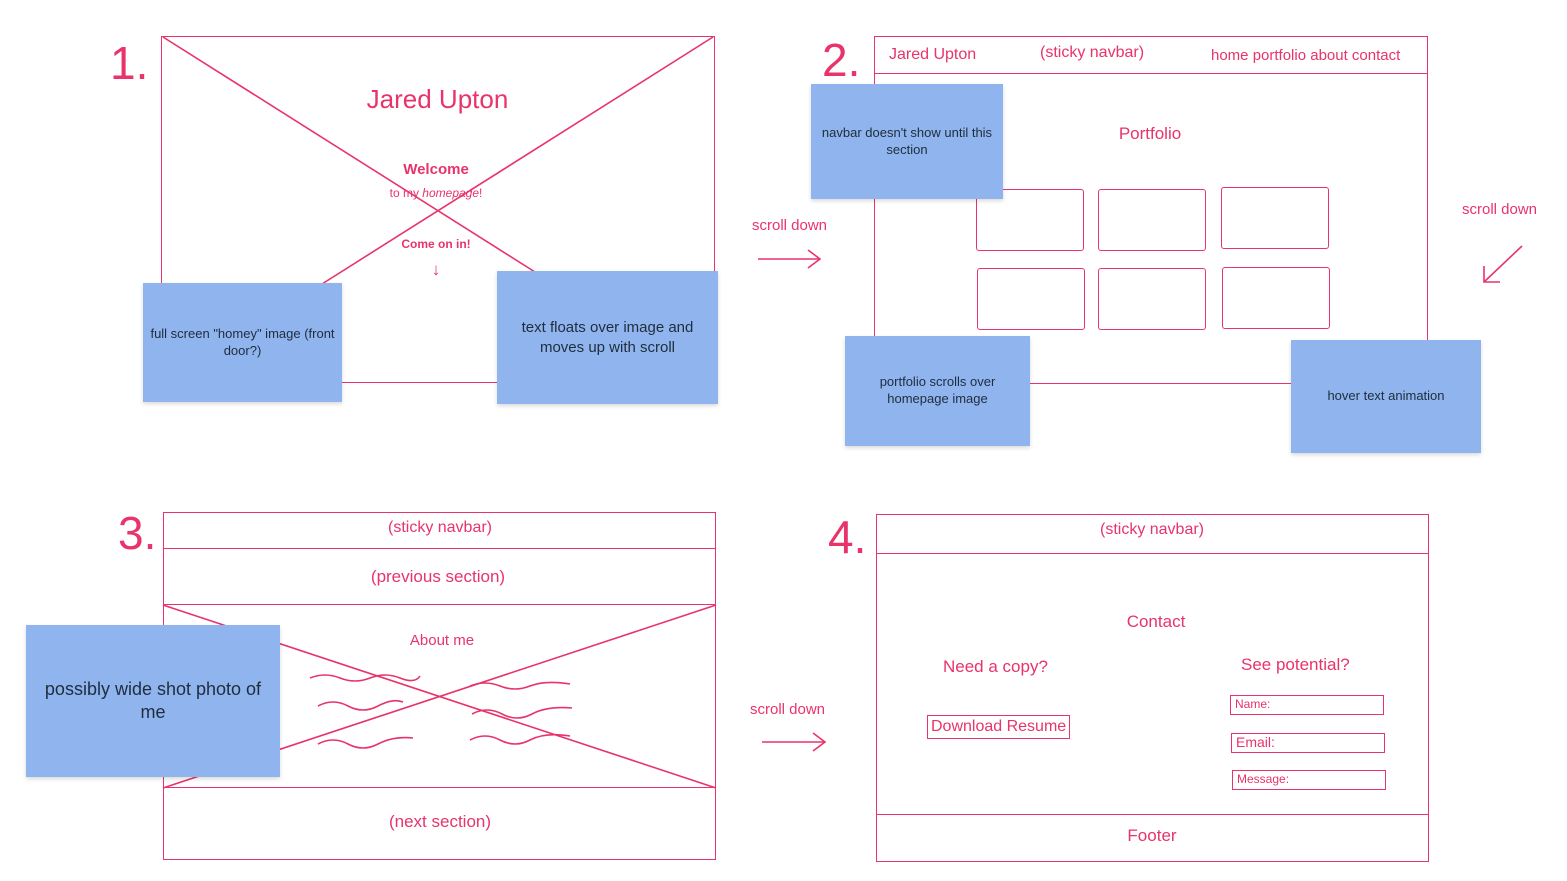 This screenshot has height=881, width=1567. What do you see at coordinates (439, 604) in the screenshot?
I see `frame3-previous-divider` at bounding box center [439, 604].